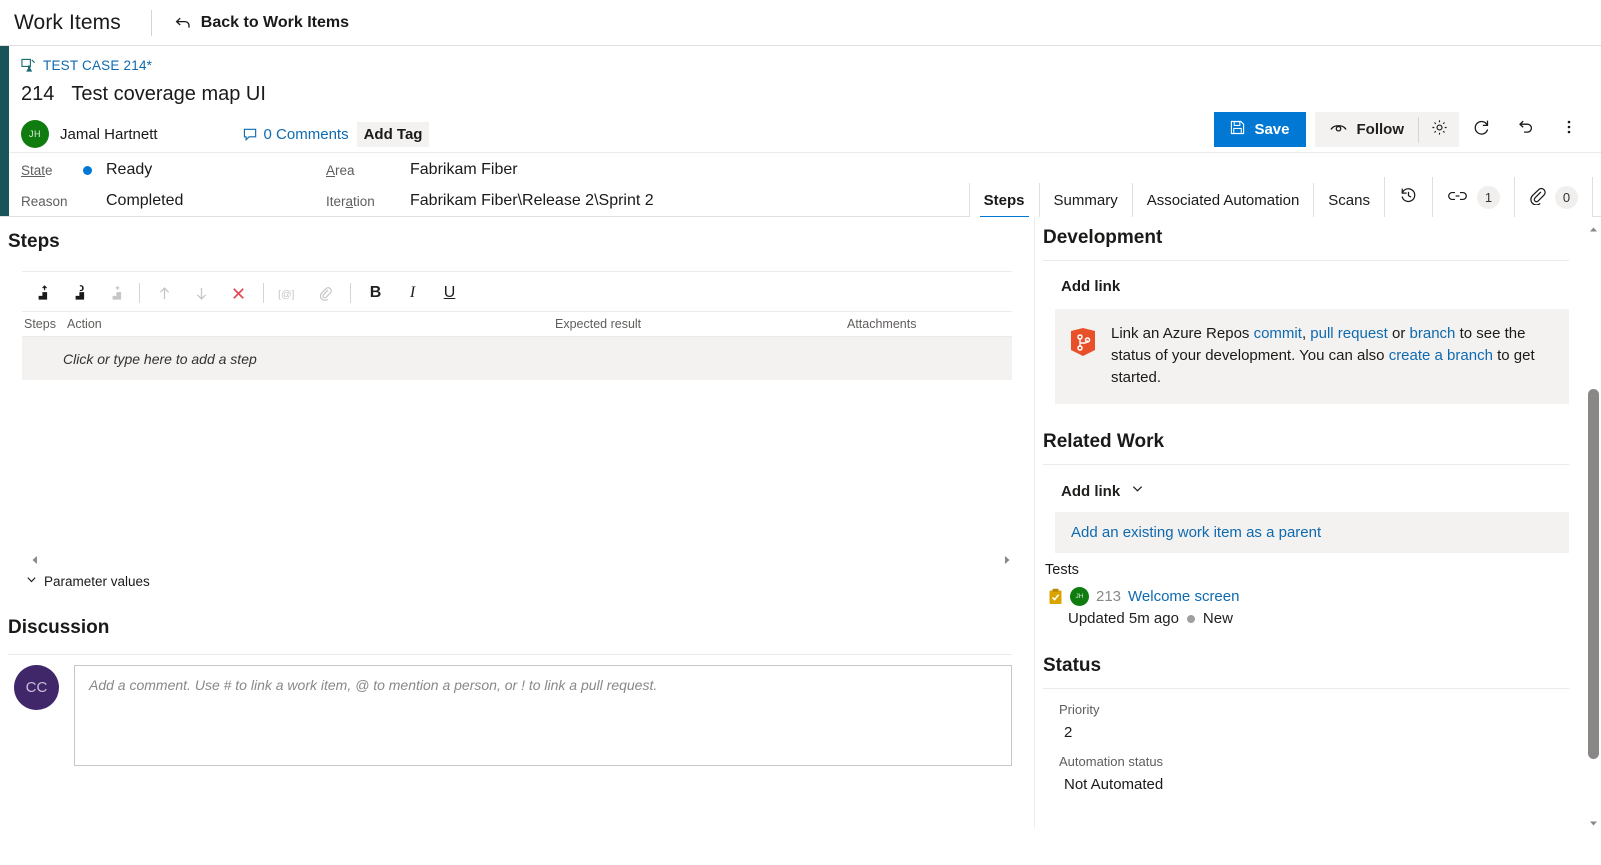  I want to click on move-up-icon, so click(164, 293).